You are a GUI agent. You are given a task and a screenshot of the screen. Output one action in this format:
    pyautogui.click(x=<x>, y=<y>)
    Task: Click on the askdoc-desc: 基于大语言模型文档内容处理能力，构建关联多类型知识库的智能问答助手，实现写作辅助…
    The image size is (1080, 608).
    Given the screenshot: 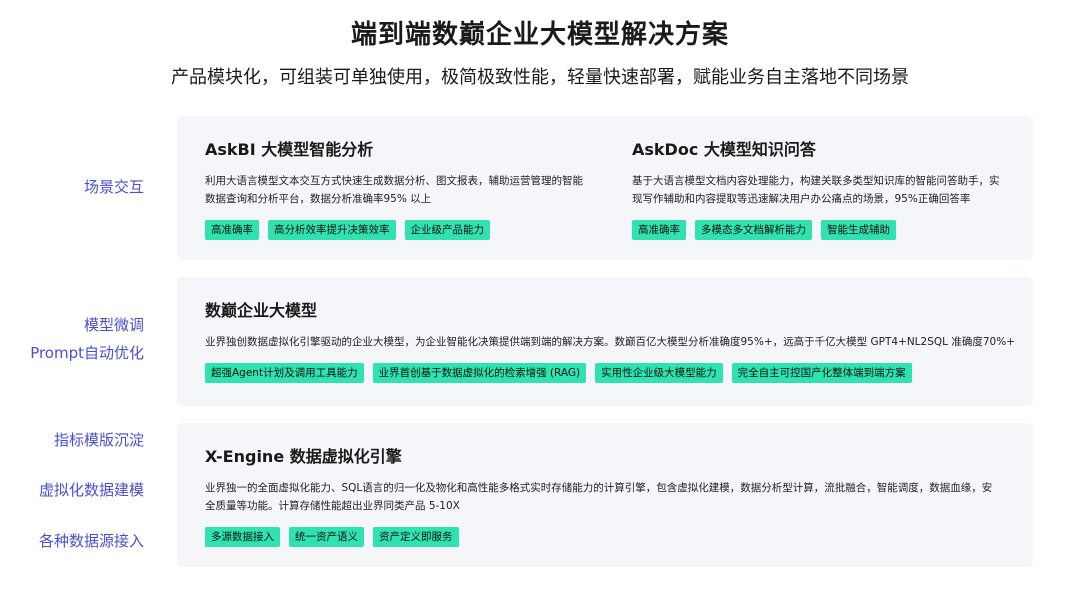 What is the action you would take?
    pyautogui.click(x=816, y=190)
    